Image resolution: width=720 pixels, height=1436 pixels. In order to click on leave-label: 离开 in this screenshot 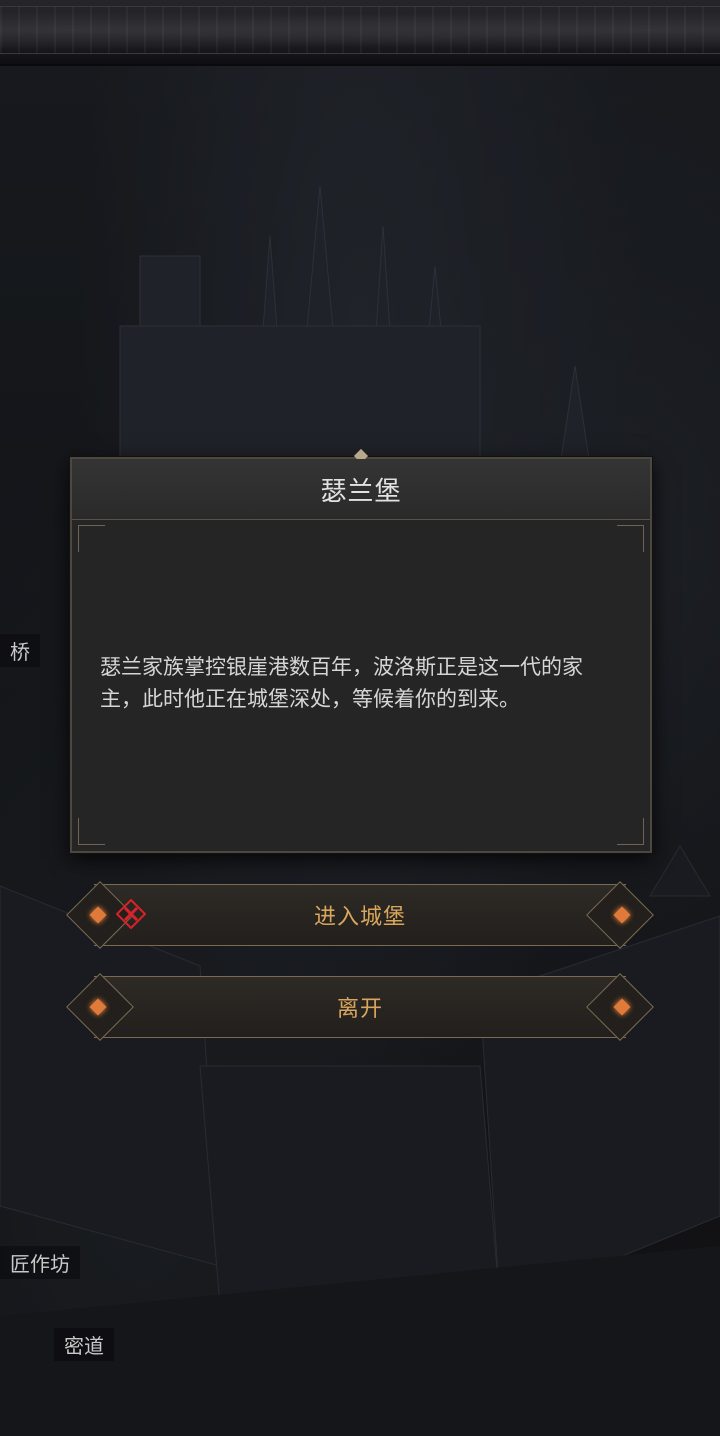, I will do `click(359, 1009)`.